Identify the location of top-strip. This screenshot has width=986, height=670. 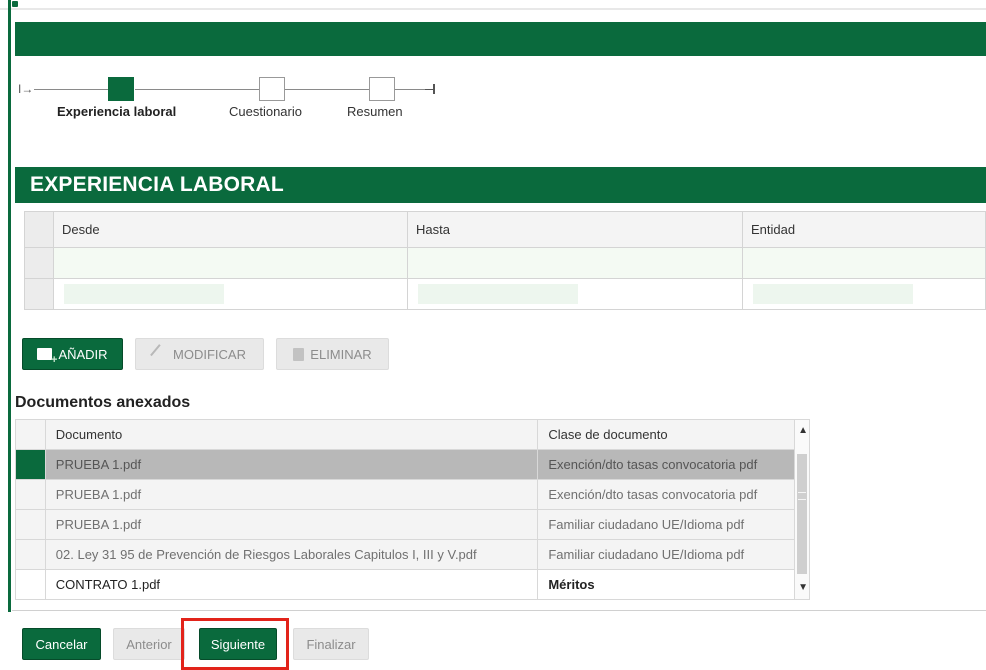
(493, 5).